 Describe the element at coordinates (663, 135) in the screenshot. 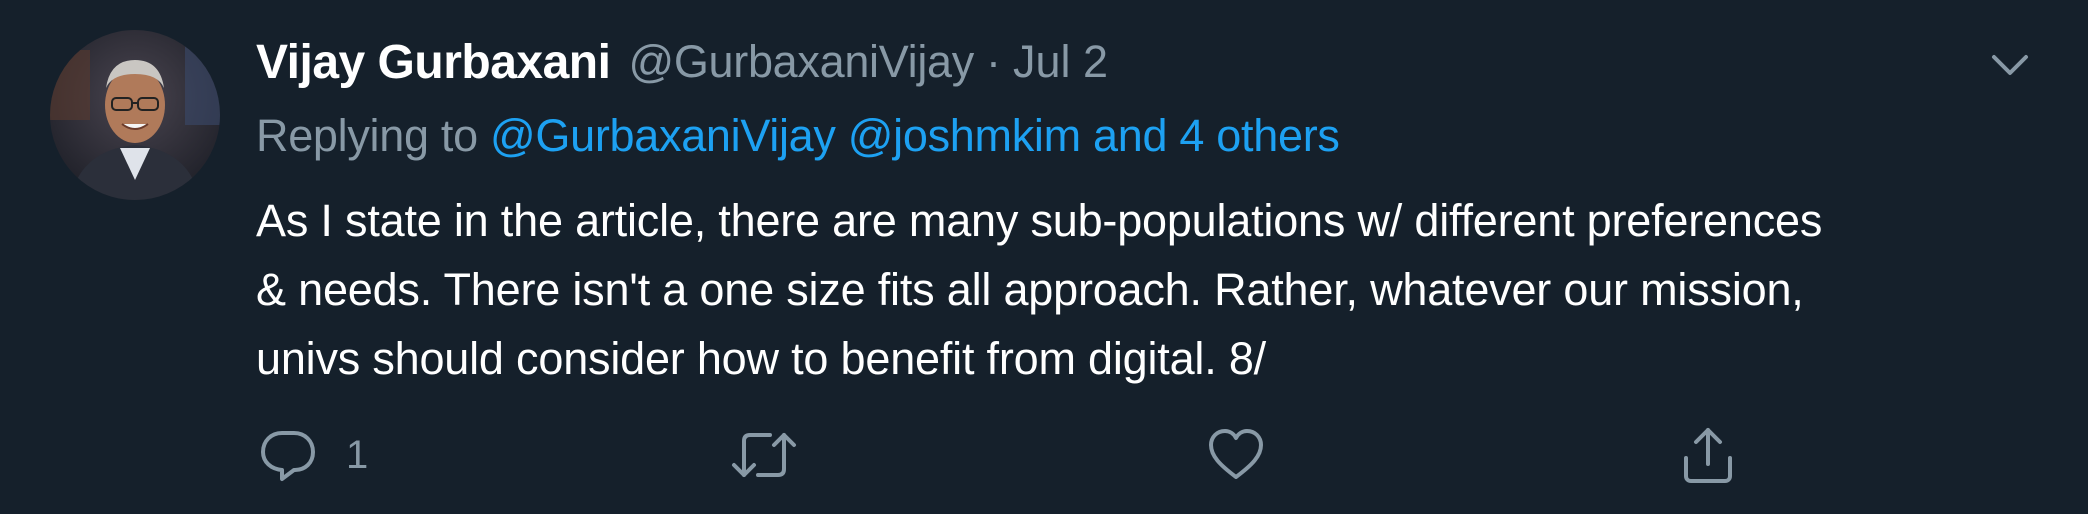

I see `reply-target-gurbaxanivijay: @GurbaxaniVijay` at that location.